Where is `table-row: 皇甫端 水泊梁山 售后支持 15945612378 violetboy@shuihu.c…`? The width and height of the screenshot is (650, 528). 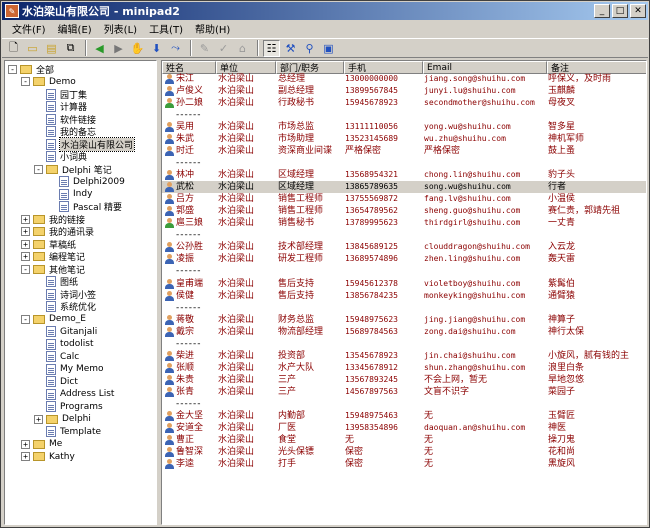
table-row: 皇甫端 水泊梁山 售后支持 15945612378 violetboy@shuihu.c… is located at coordinates (404, 284).